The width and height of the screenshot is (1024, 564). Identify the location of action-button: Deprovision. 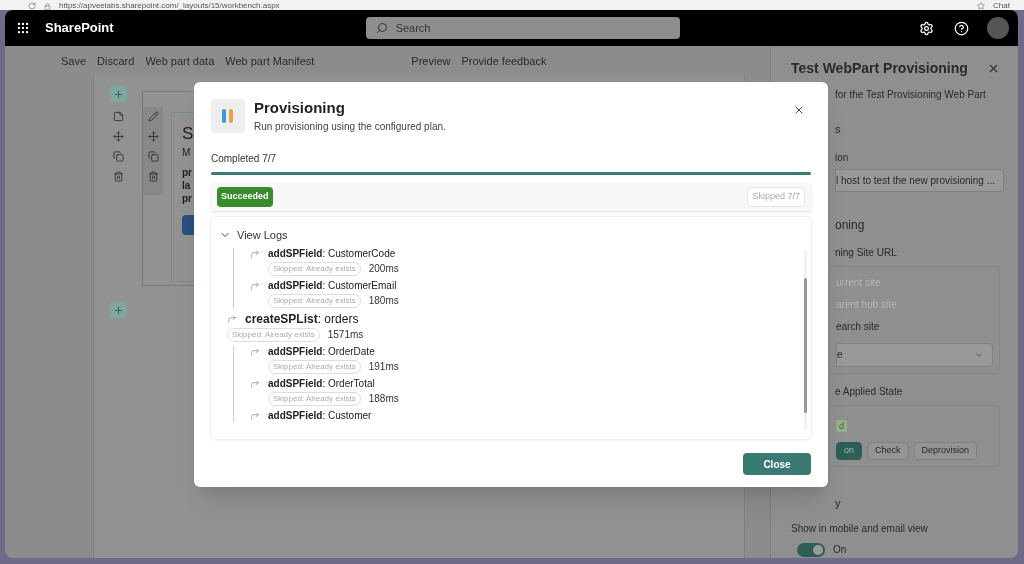
(945, 450).